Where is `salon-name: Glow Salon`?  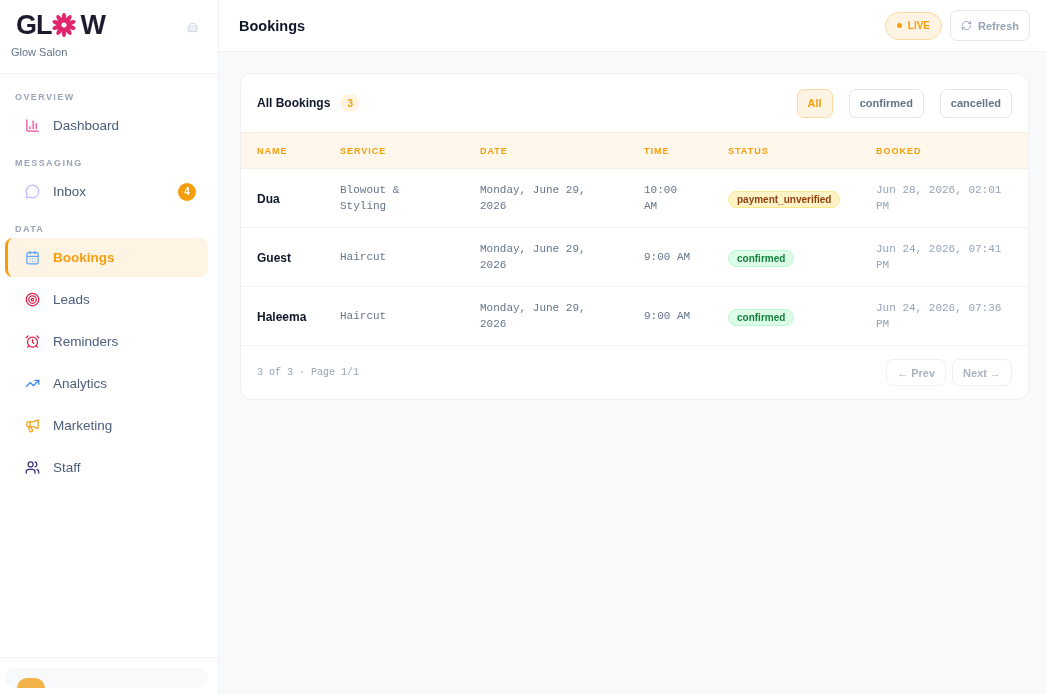 salon-name: Glow Salon is located at coordinates (40, 52).